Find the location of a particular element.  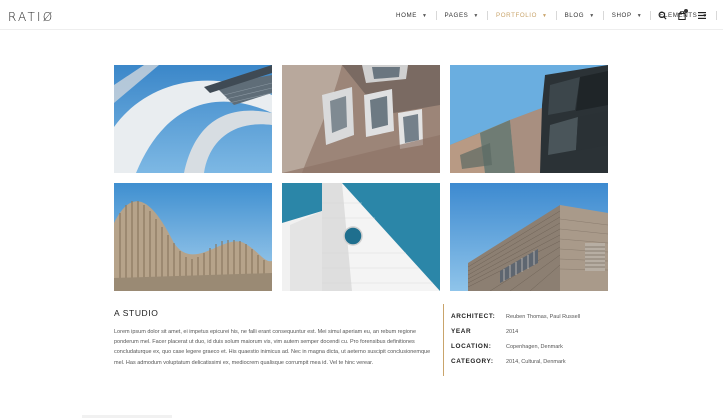

gallery-image-round-window-wall is located at coordinates (361, 237).